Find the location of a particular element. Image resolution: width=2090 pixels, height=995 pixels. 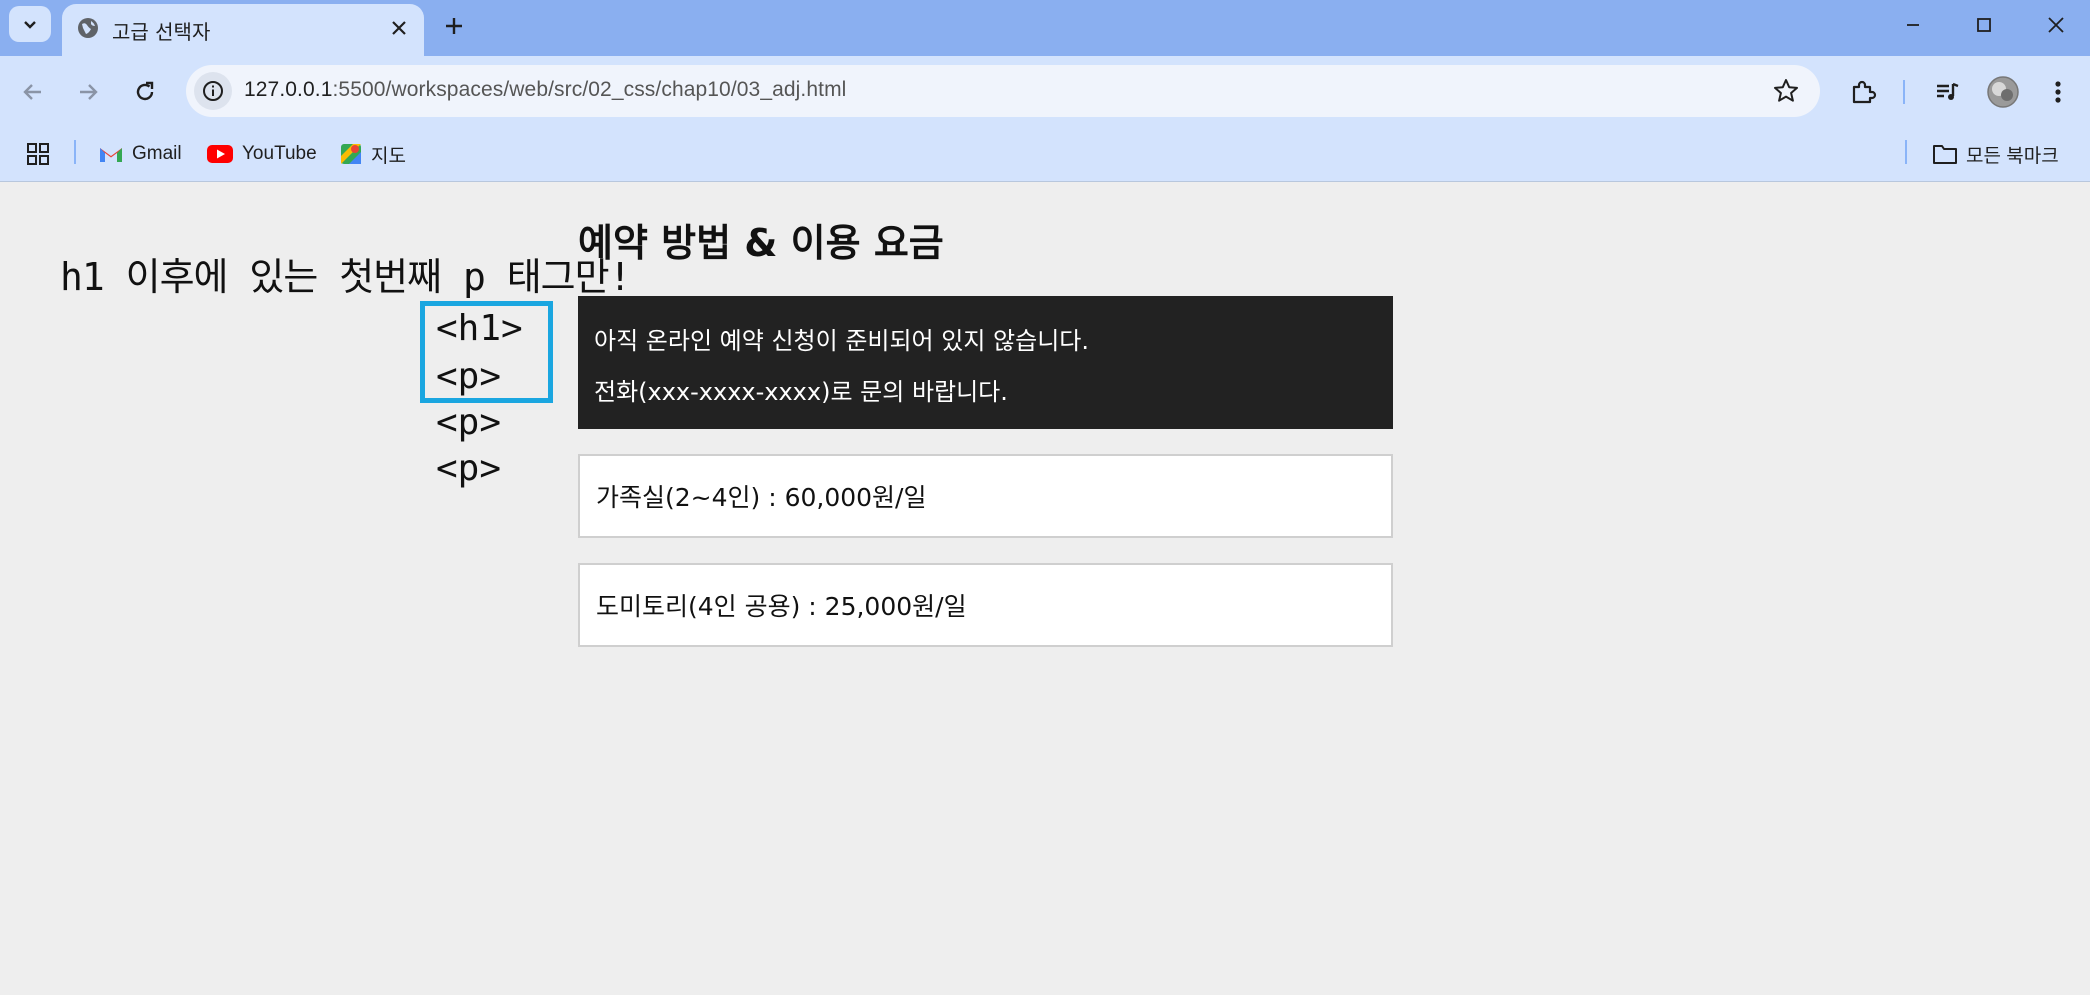

back-button is located at coordinates (33, 92).